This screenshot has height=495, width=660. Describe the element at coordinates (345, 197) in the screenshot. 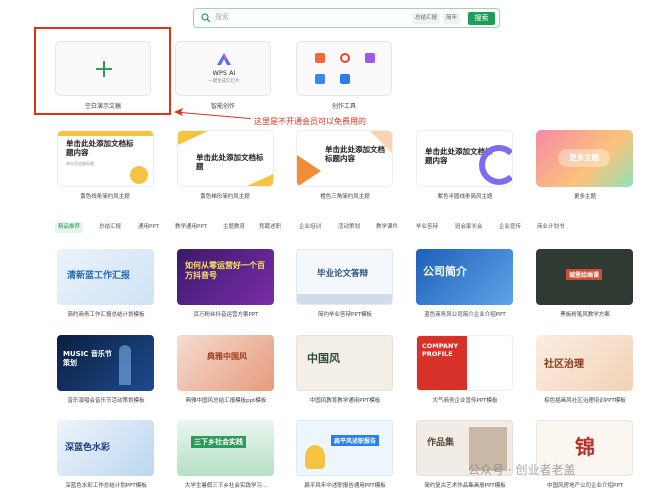

I see `theme-label-orange-triangle: 橙色三角简约风主题` at that location.